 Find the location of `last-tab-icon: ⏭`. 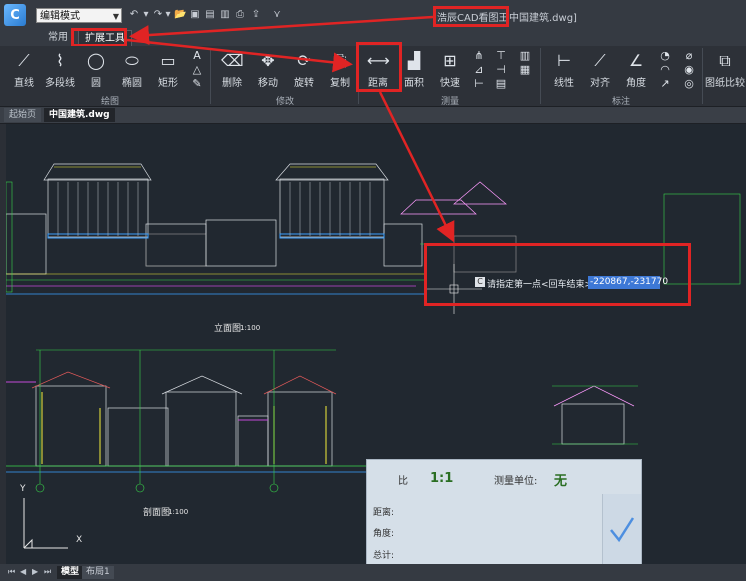

last-tab-icon: ⏭ is located at coordinates (48, 572).